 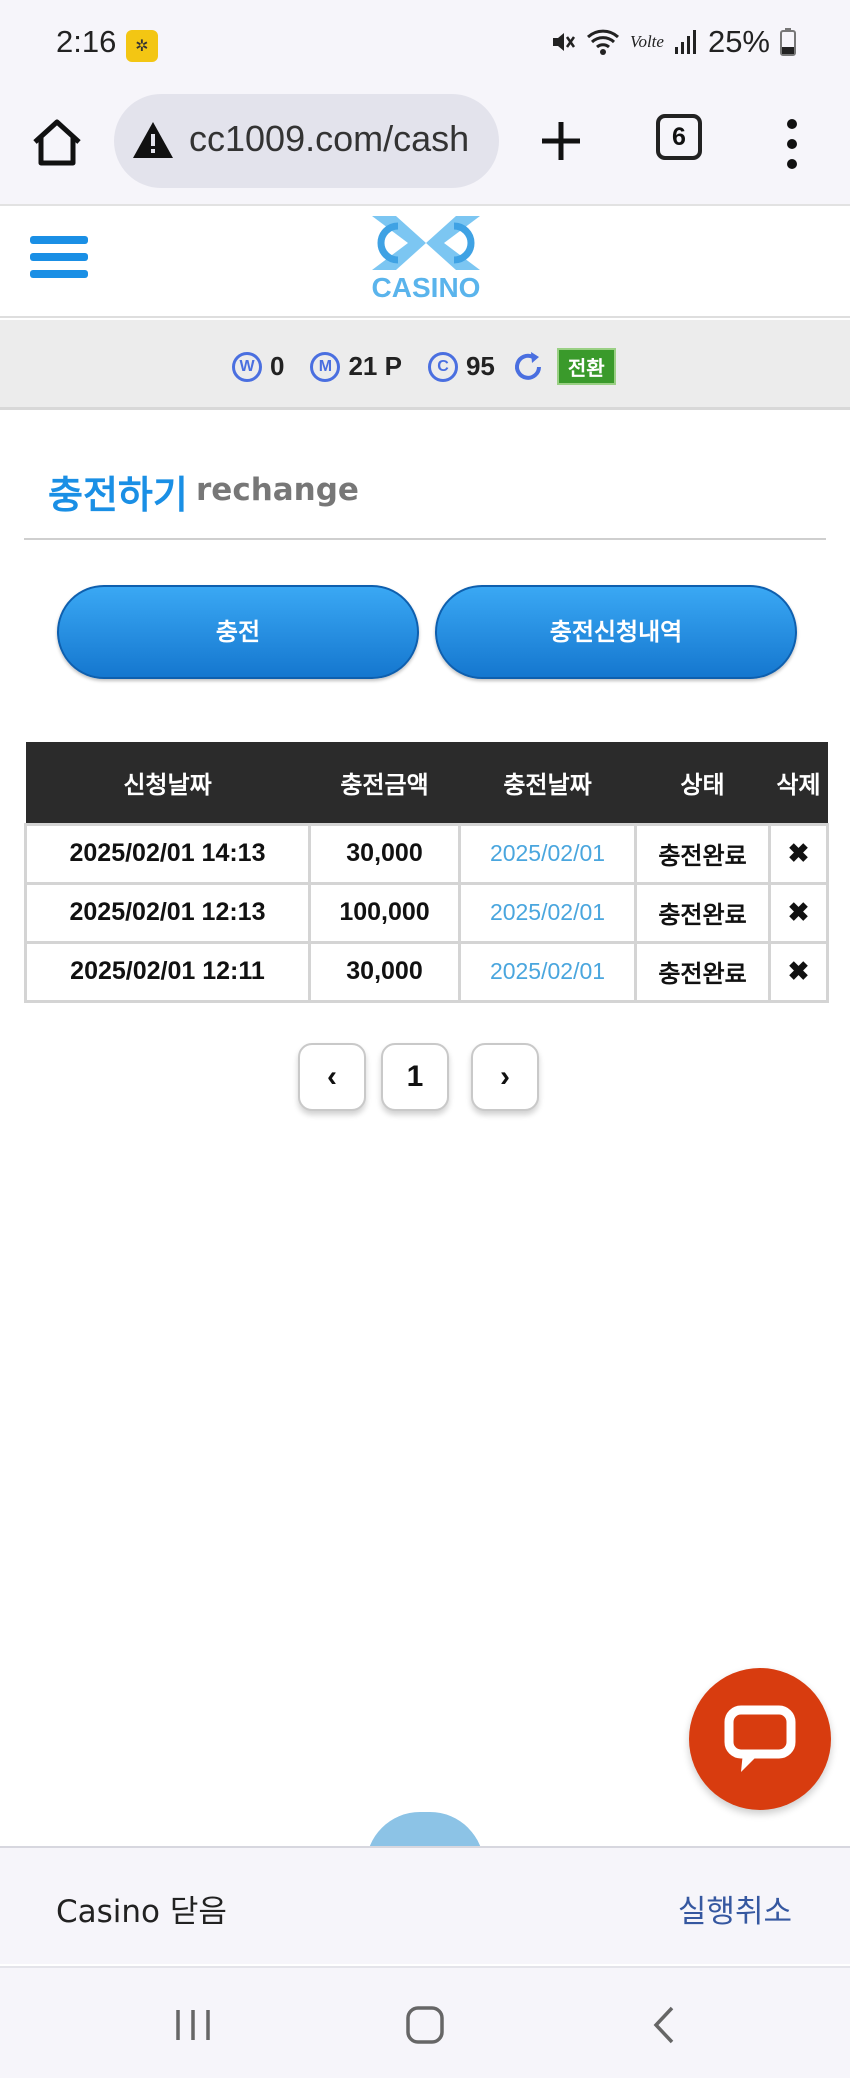 I want to click on logo-mark, so click(x=426, y=243).